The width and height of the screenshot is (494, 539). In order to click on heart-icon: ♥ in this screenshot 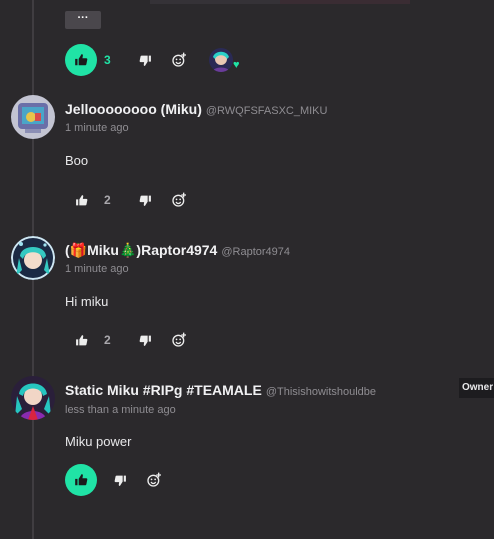, I will do `click(236, 65)`.